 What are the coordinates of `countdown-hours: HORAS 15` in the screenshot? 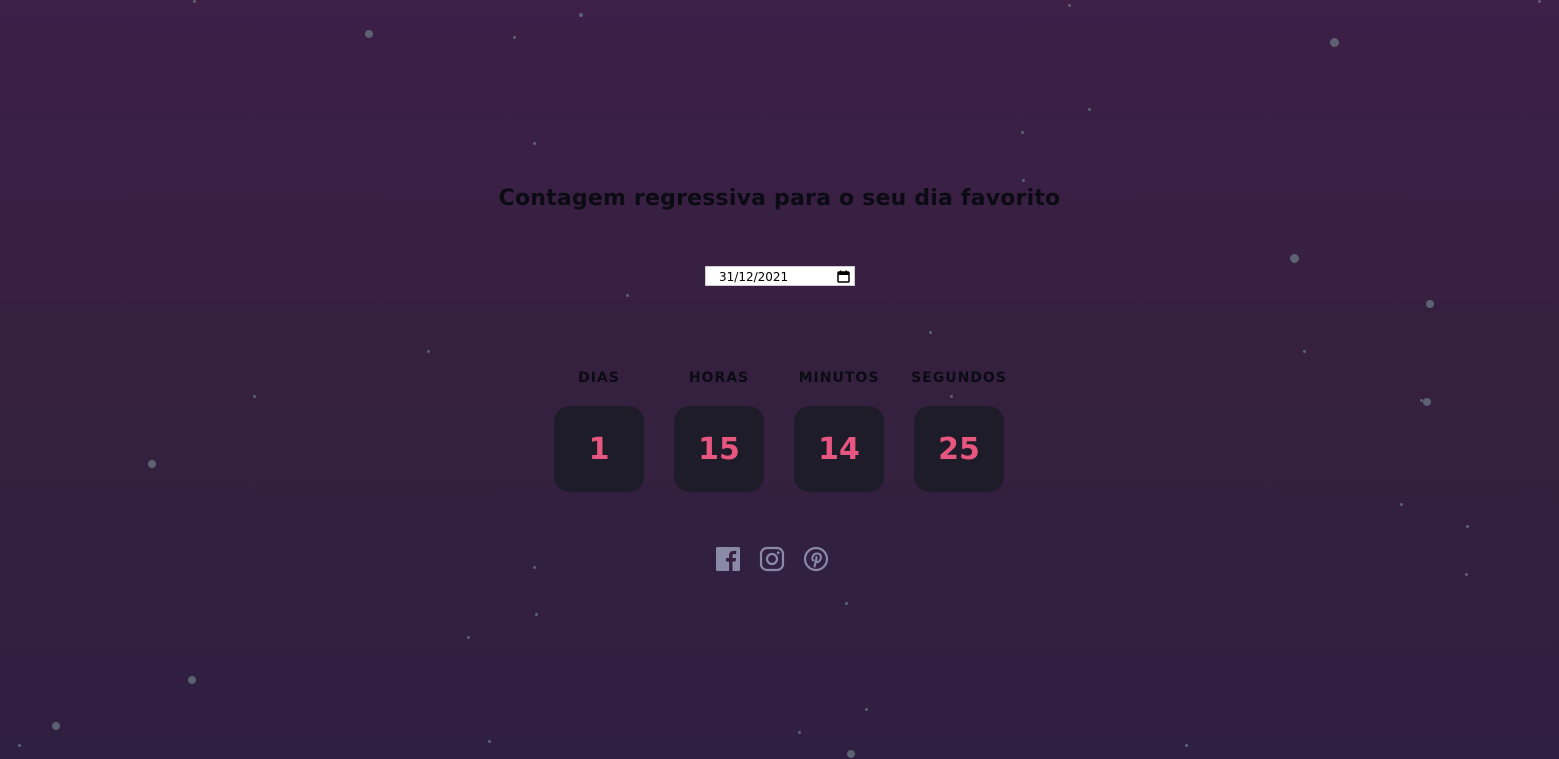 It's located at (719, 430).